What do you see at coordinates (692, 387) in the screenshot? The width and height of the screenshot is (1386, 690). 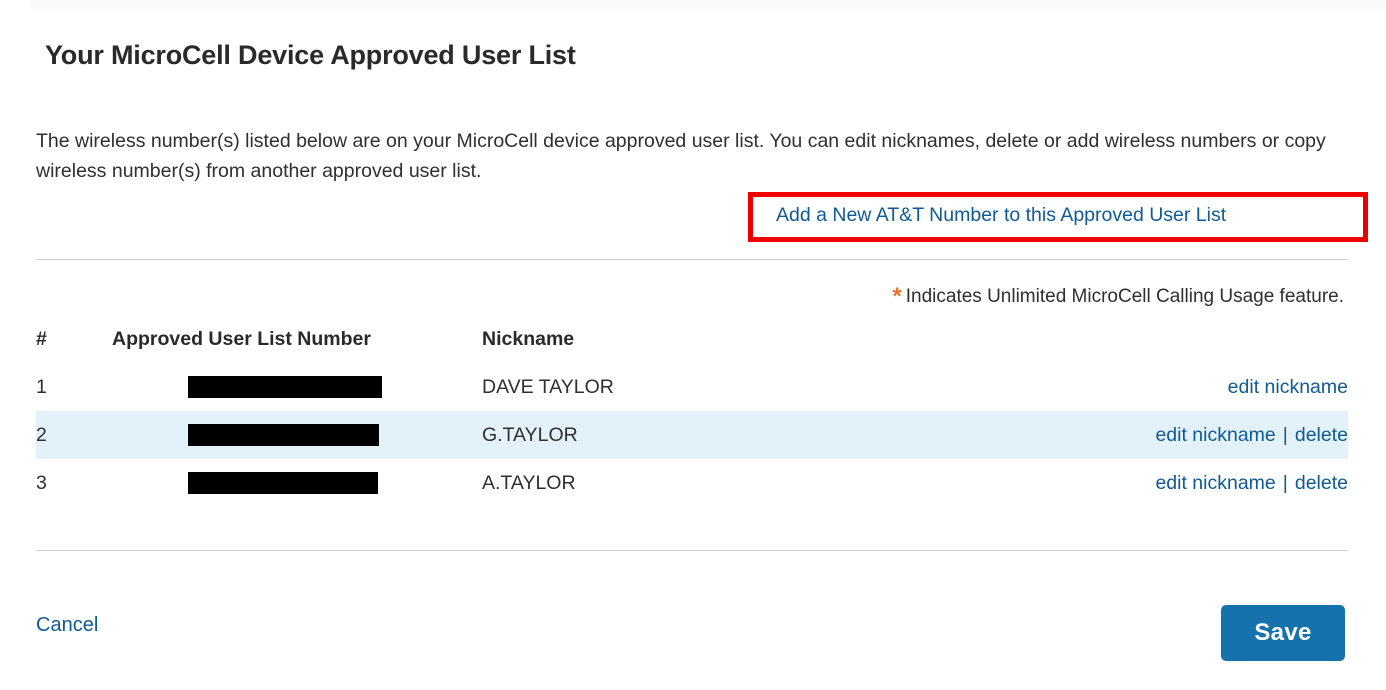 I see `table-row: 1 DAVE TAYLOR edit nickname` at bounding box center [692, 387].